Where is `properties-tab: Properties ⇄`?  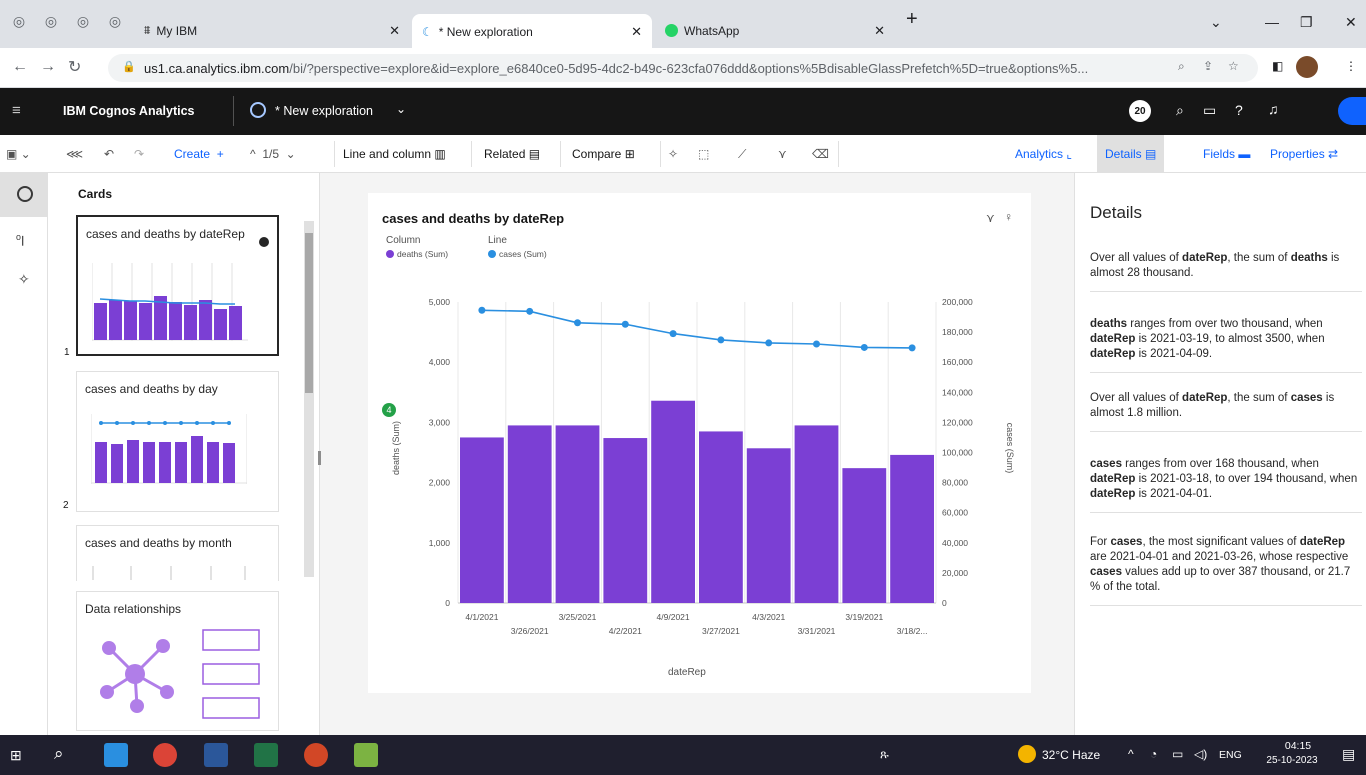
properties-tab: Properties ⇄ is located at coordinates (1304, 154).